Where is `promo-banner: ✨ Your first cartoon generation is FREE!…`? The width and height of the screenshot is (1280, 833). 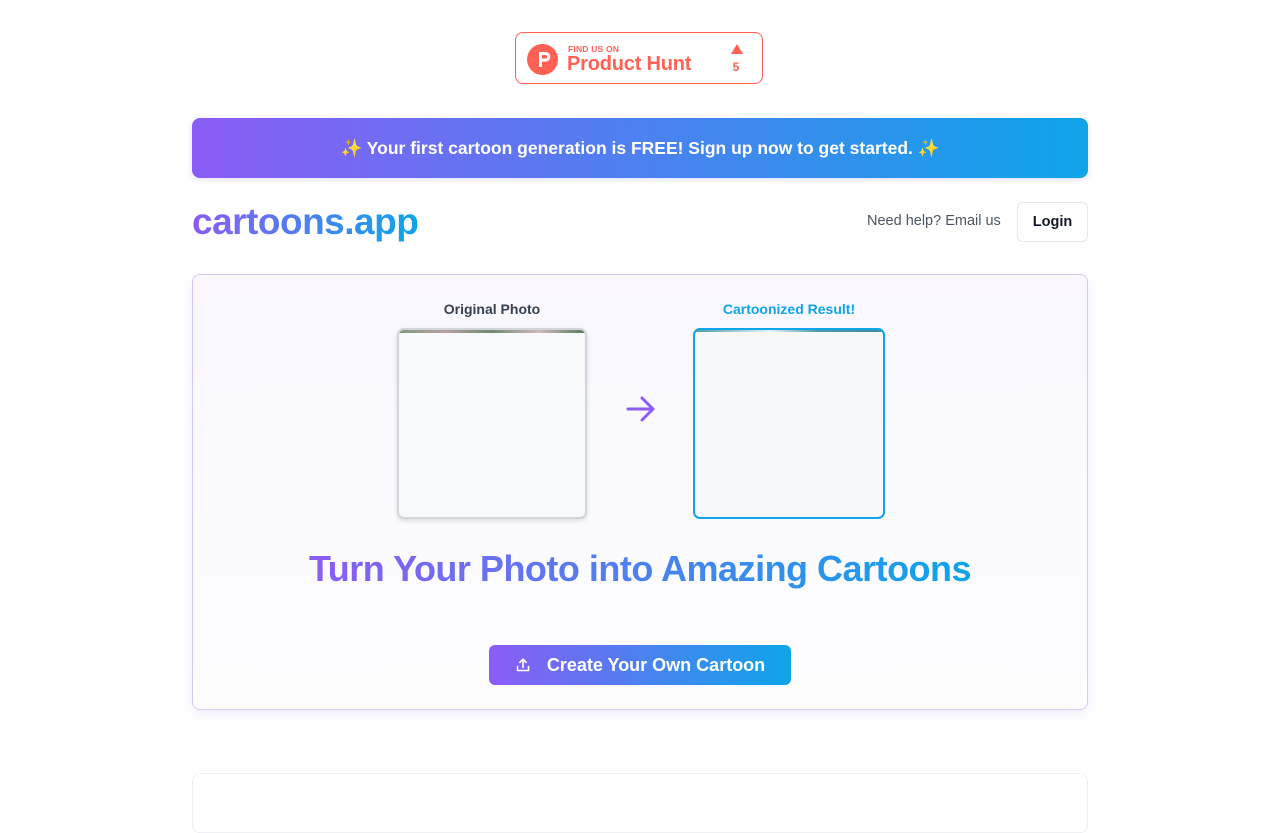 promo-banner: ✨ Your first cartoon generation is FREE!… is located at coordinates (640, 148).